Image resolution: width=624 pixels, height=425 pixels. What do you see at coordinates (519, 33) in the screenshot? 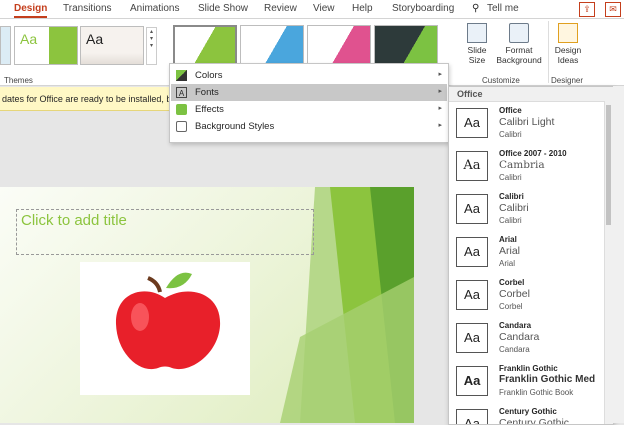
I see `format-background-icon` at bounding box center [519, 33].